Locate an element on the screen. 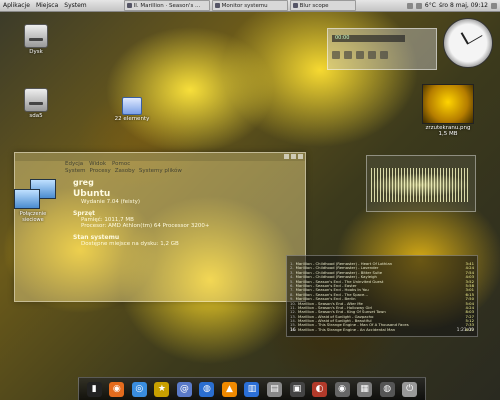 This screenshot has height=400, width=500. track-number: 6. is located at coordinates (292, 285).